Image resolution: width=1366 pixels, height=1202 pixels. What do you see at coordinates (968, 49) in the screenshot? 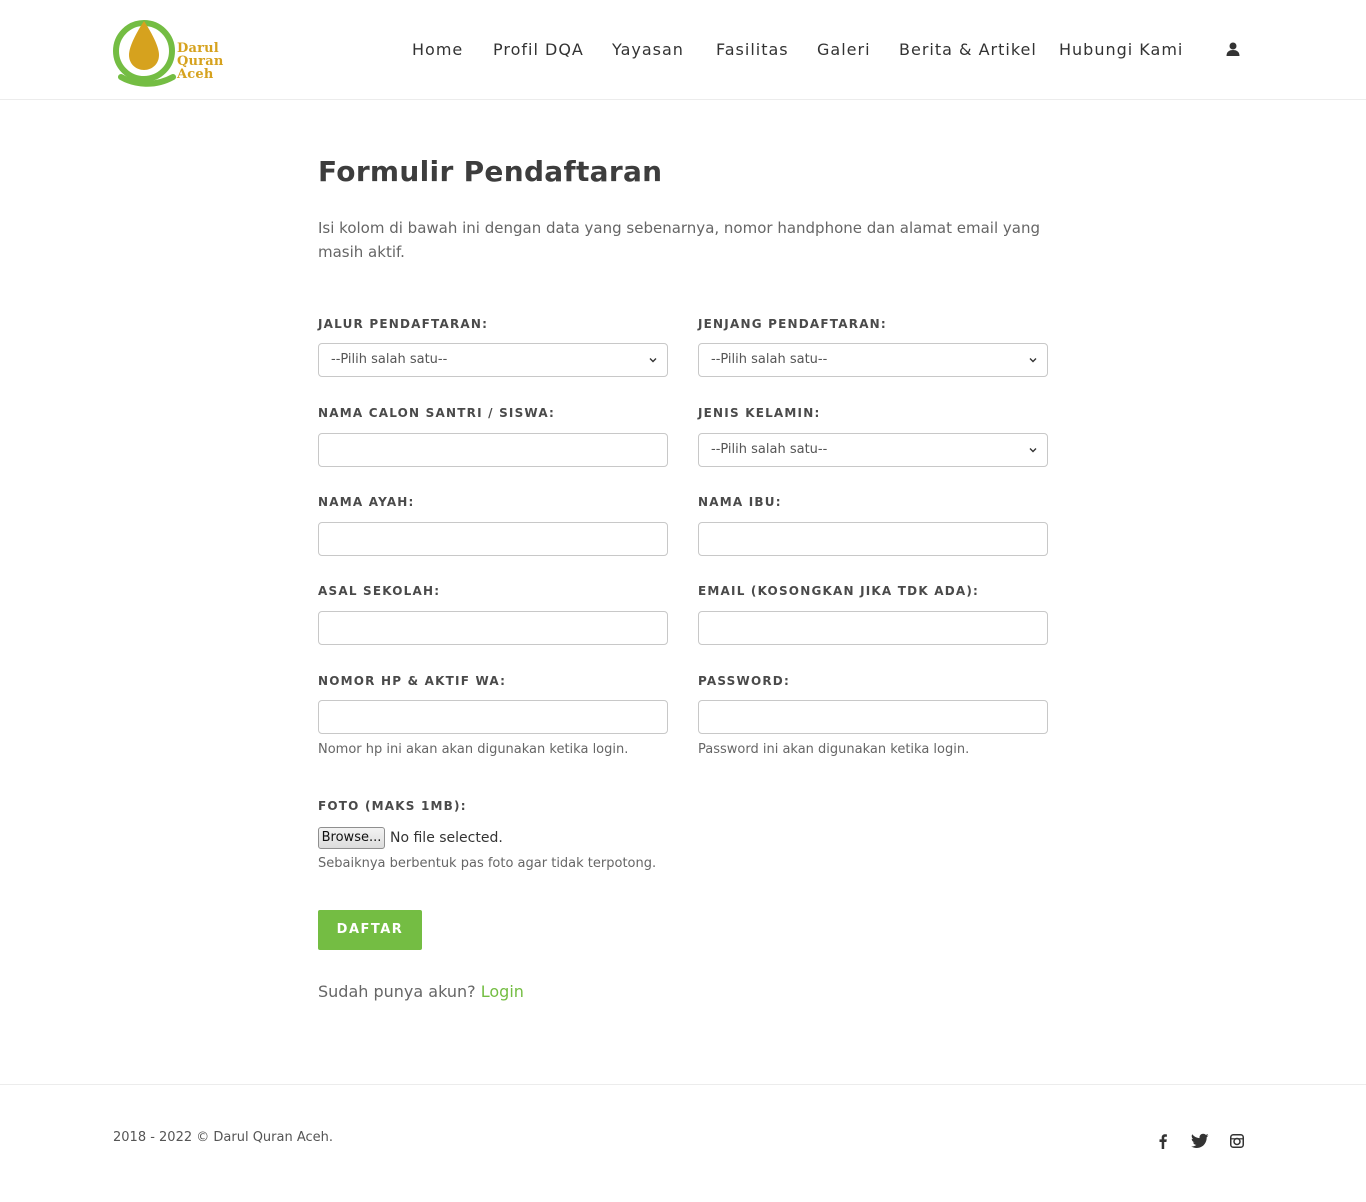
I see `nav-berita-artikel: Berita & Artikel` at bounding box center [968, 49].